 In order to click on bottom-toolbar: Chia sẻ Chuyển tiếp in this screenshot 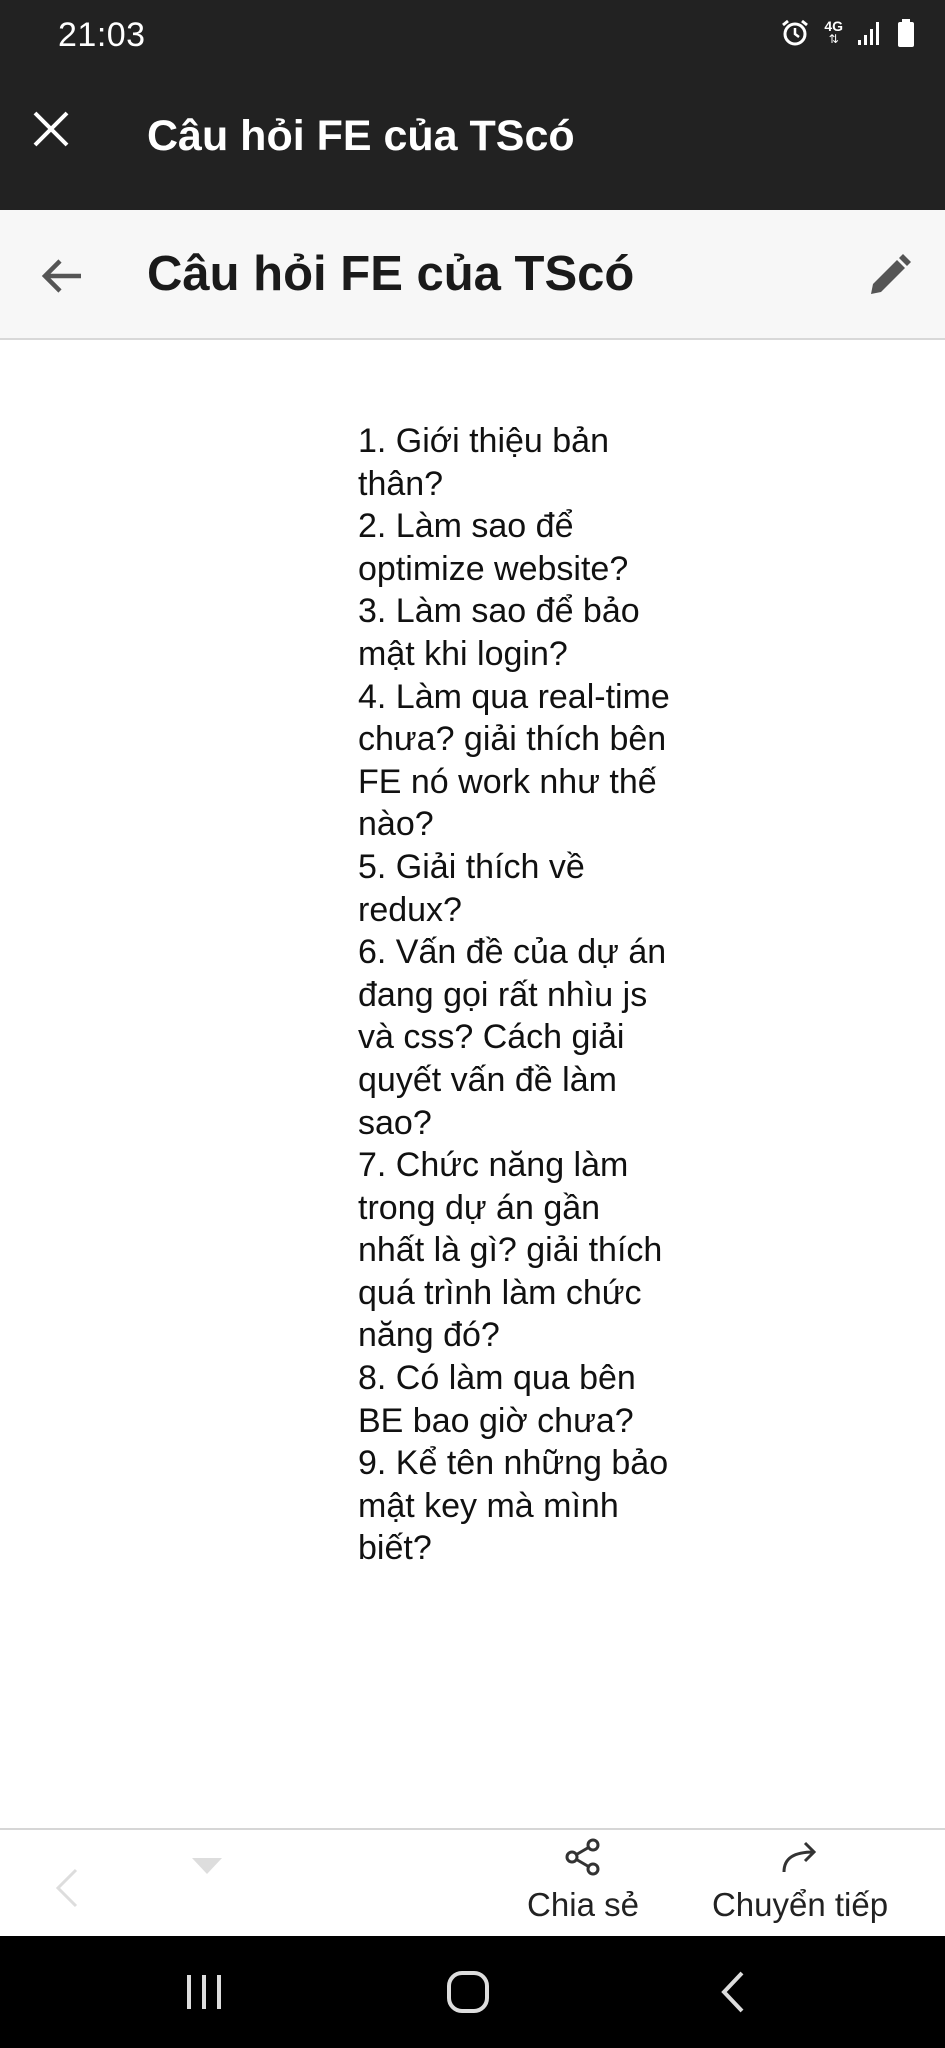, I will do `click(472, 1882)`.